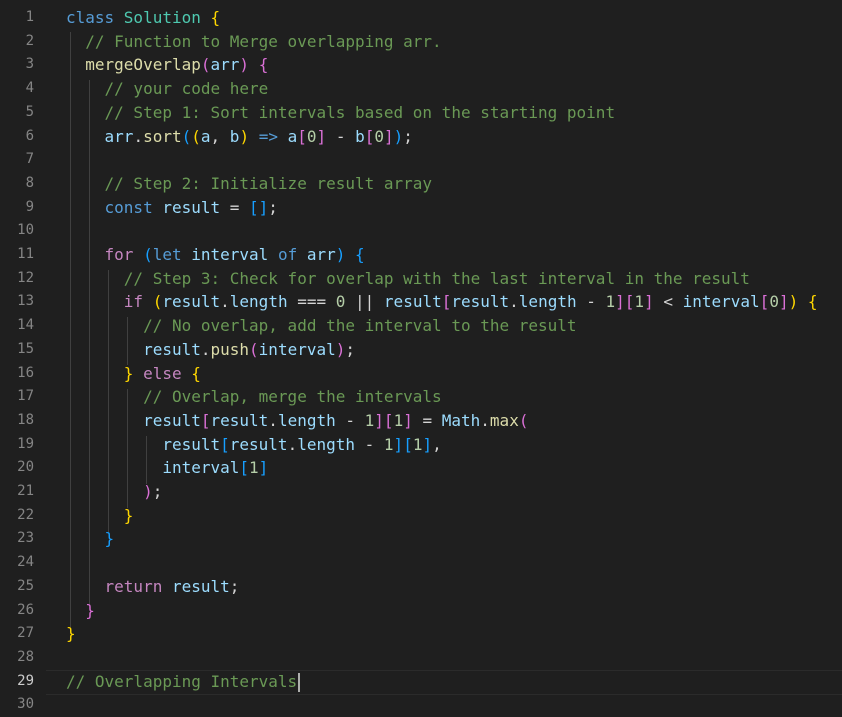 This screenshot has width=842, height=717. What do you see at coordinates (504, 420) in the screenshot?
I see `code-token: max` at bounding box center [504, 420].